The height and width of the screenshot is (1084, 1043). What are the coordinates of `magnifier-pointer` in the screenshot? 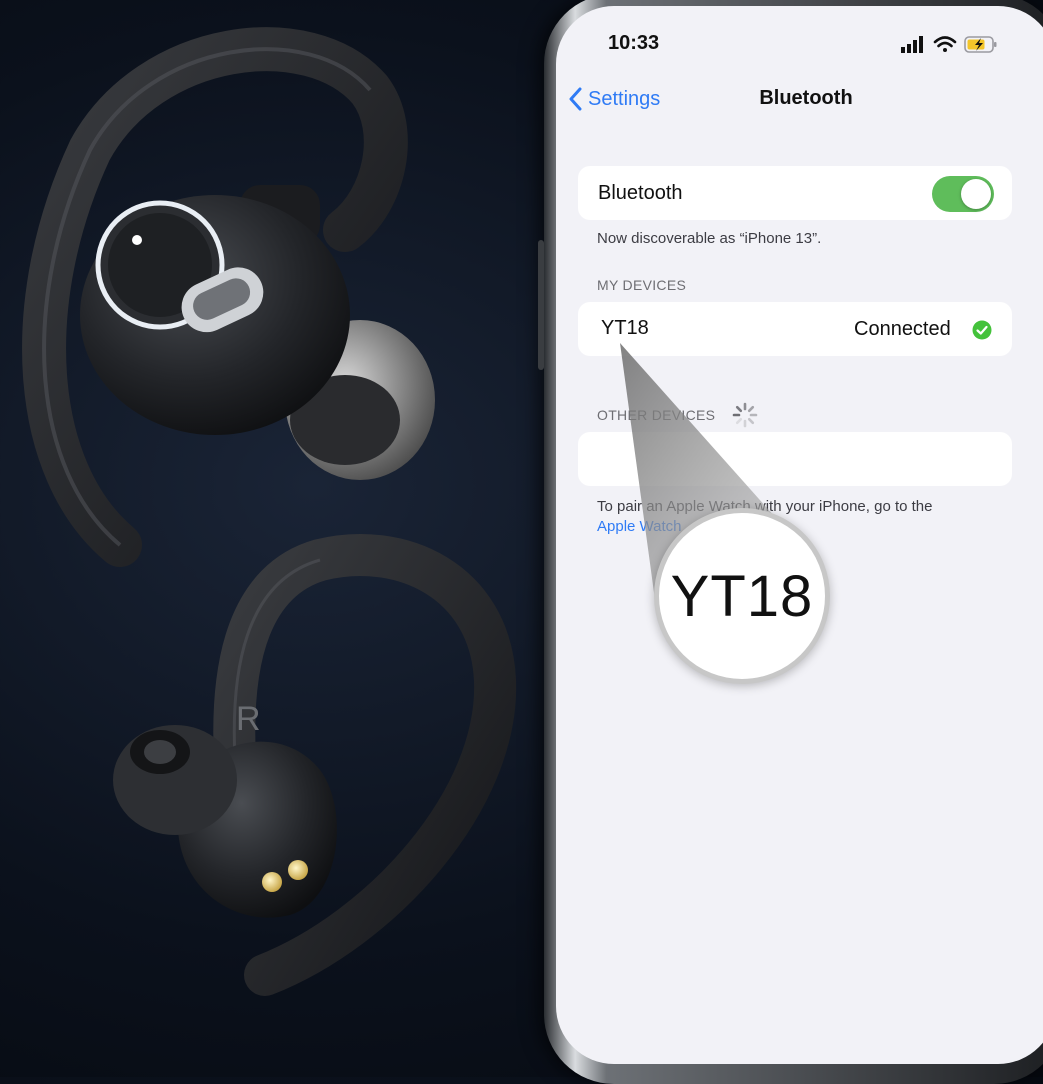 It's located at (710, 471).